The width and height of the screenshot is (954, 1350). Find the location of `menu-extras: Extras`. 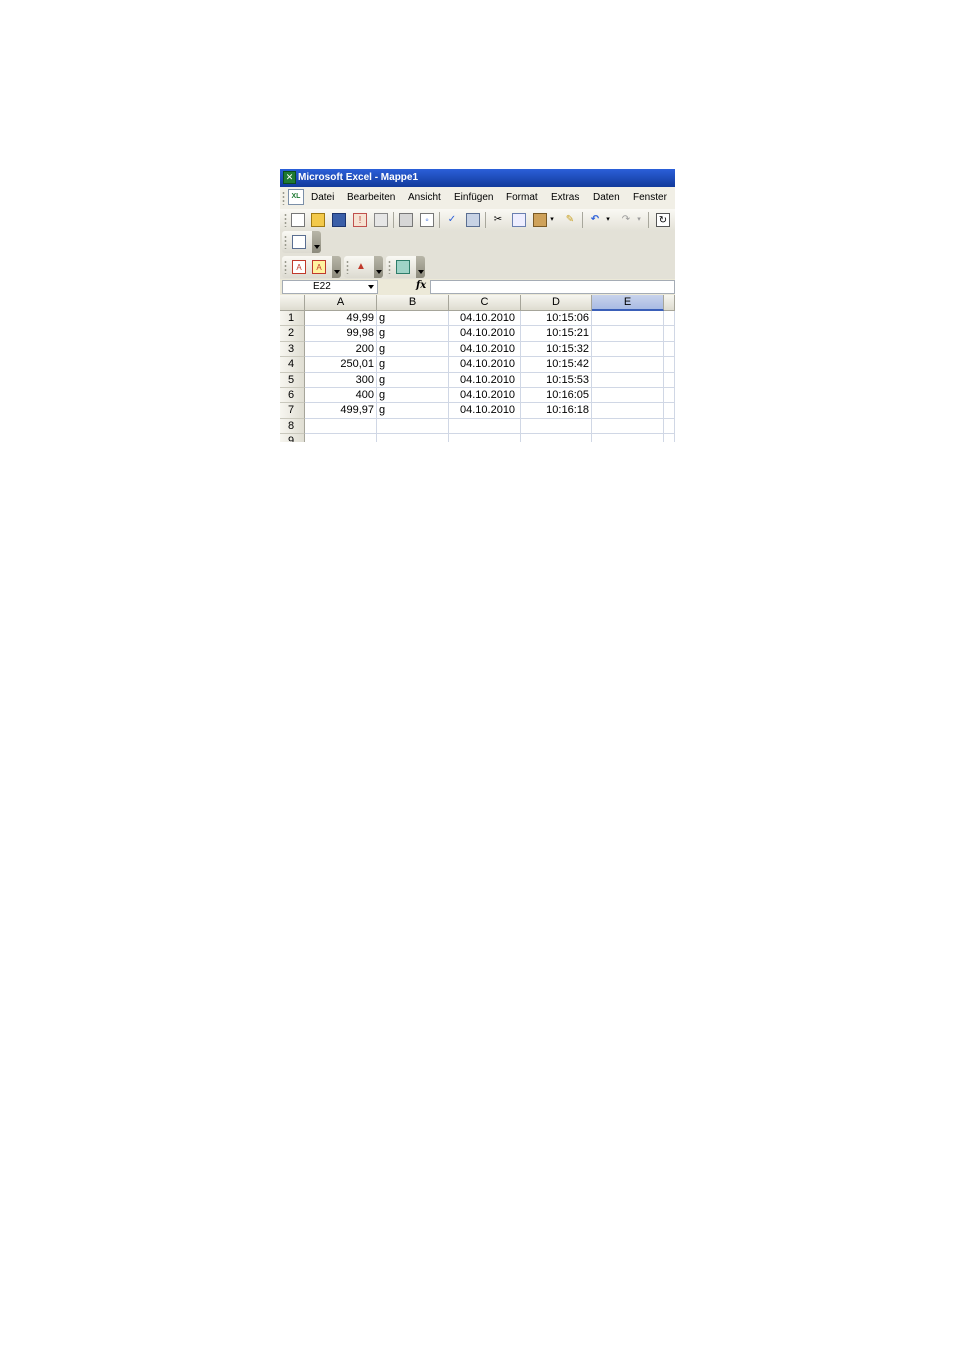

menu-extras: Extras is located at coordinates (565, 197).